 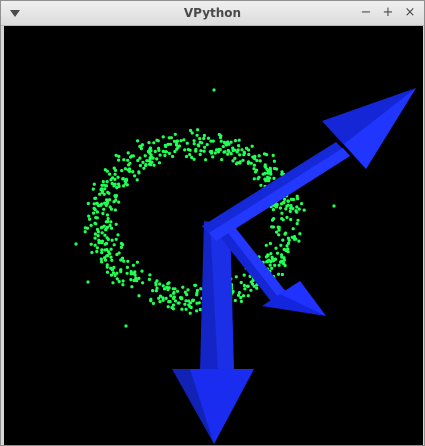 What do you see at coordinates (410, 13) in the screenshot?
I see `close-button: ×` at bounding box center [410, 13].